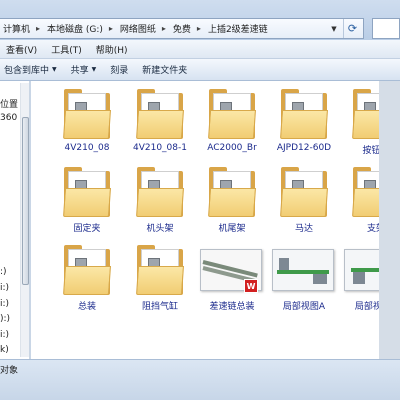  I want to click on folder-item-stop-cylinder: 阻挡气缸, so click(160, 277).